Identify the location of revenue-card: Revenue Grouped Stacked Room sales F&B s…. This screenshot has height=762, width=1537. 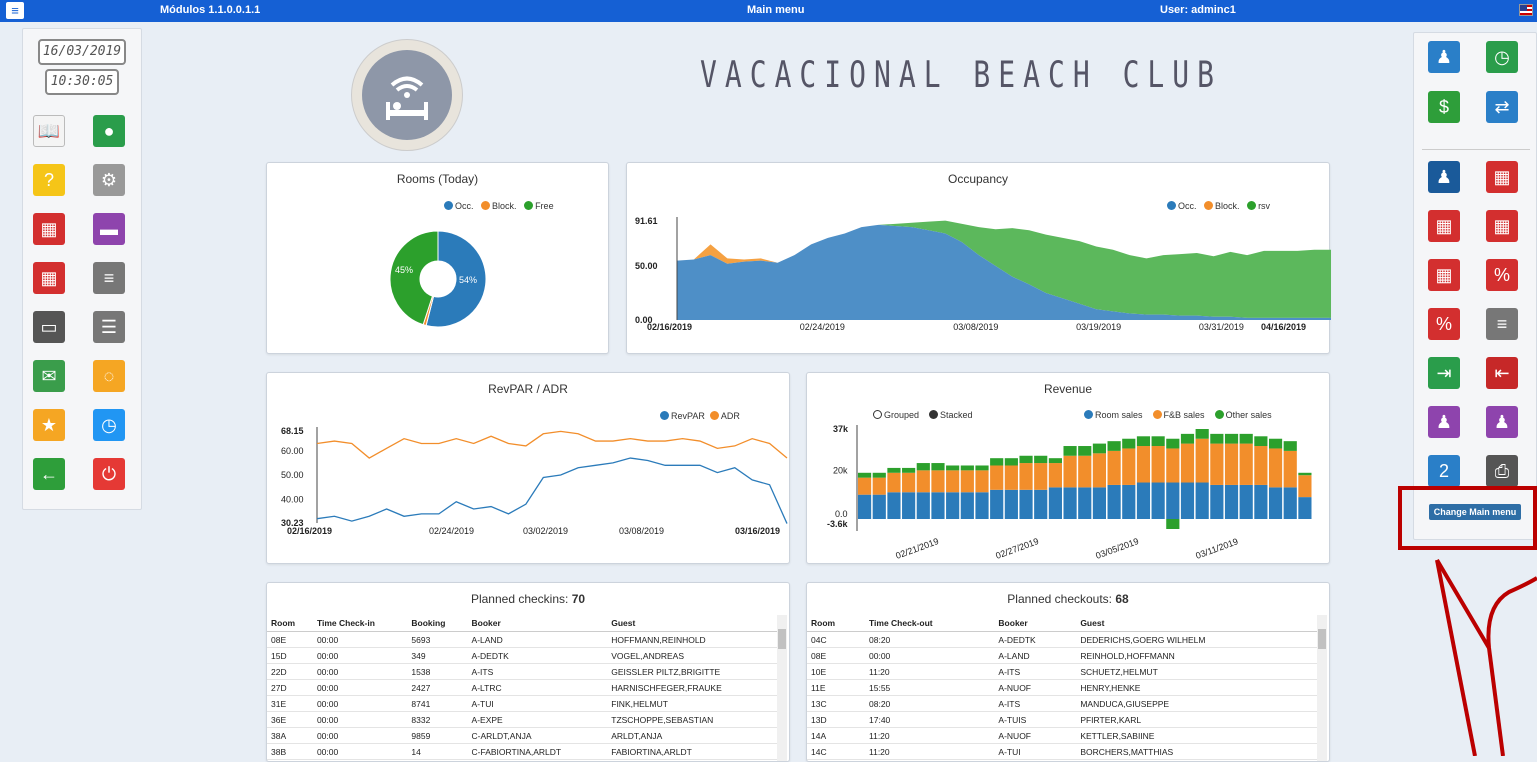
(1068, 468).